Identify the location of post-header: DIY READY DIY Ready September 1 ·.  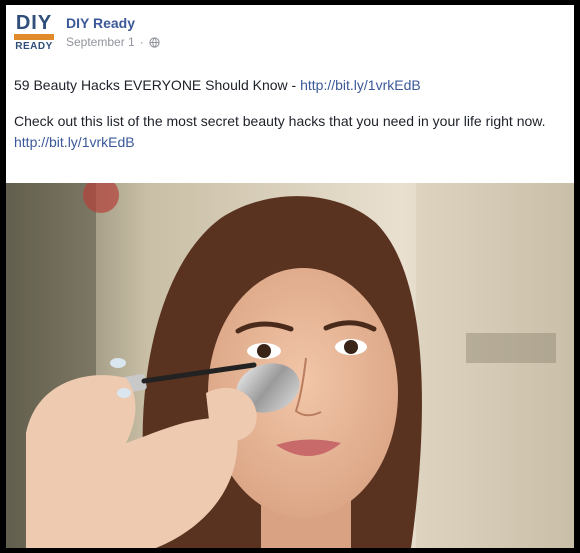
(290, 35).